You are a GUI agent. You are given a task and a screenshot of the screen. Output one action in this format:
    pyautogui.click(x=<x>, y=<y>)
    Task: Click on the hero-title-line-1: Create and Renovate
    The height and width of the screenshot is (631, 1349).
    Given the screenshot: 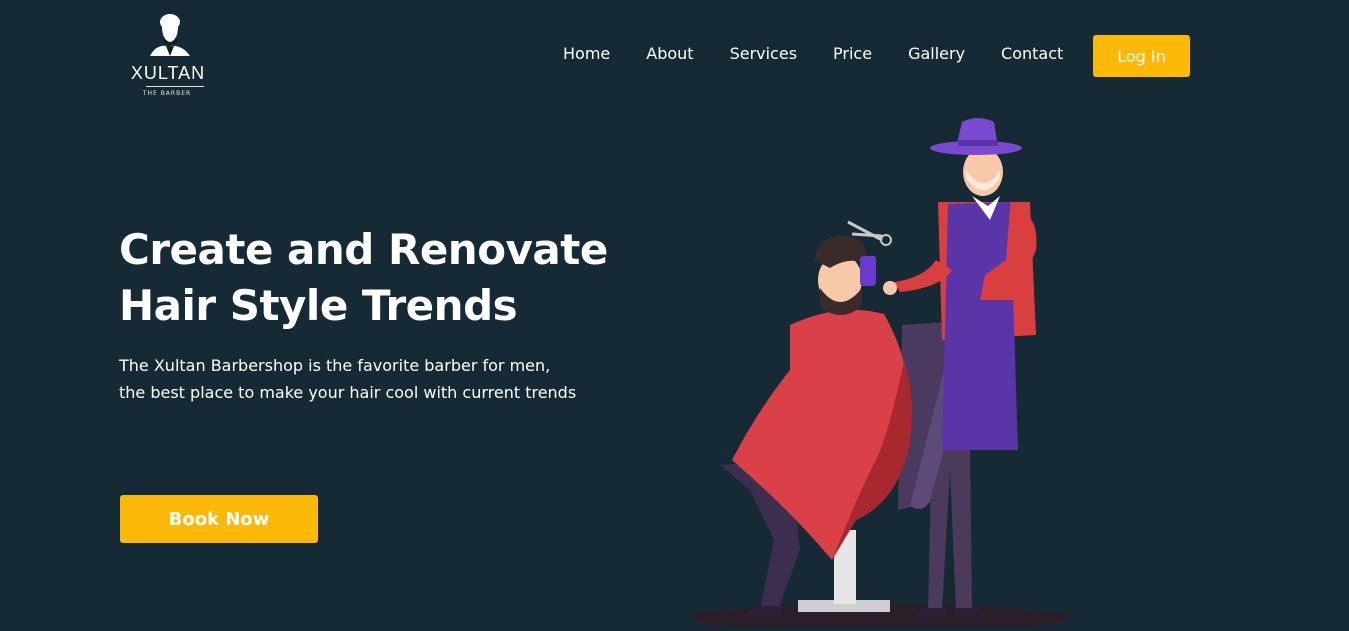 What is the action you would take?
    pyautogui.click(x=363, y=249)
    